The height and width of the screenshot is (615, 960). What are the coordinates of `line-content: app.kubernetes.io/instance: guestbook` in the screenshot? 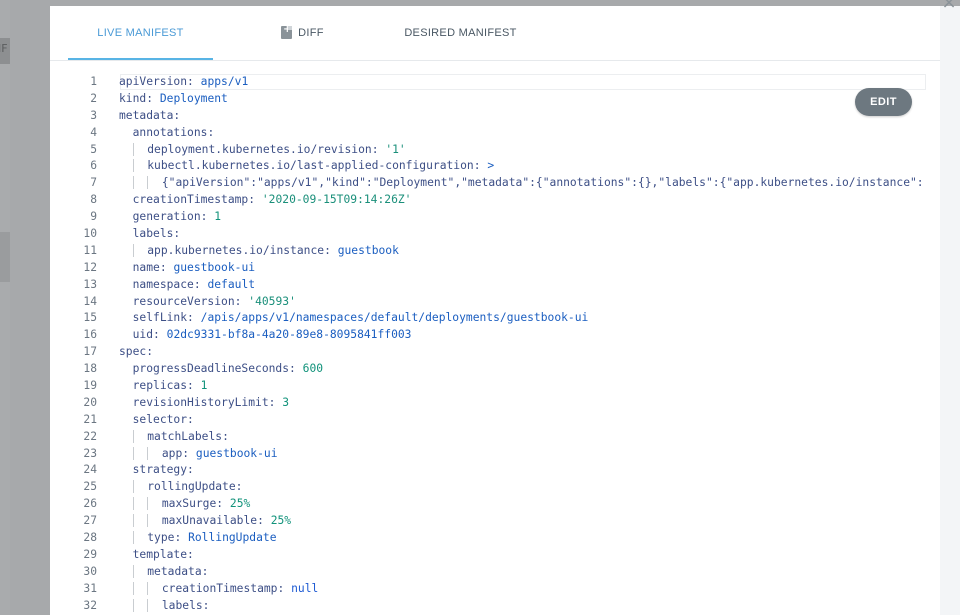 It's located at (248, 250).